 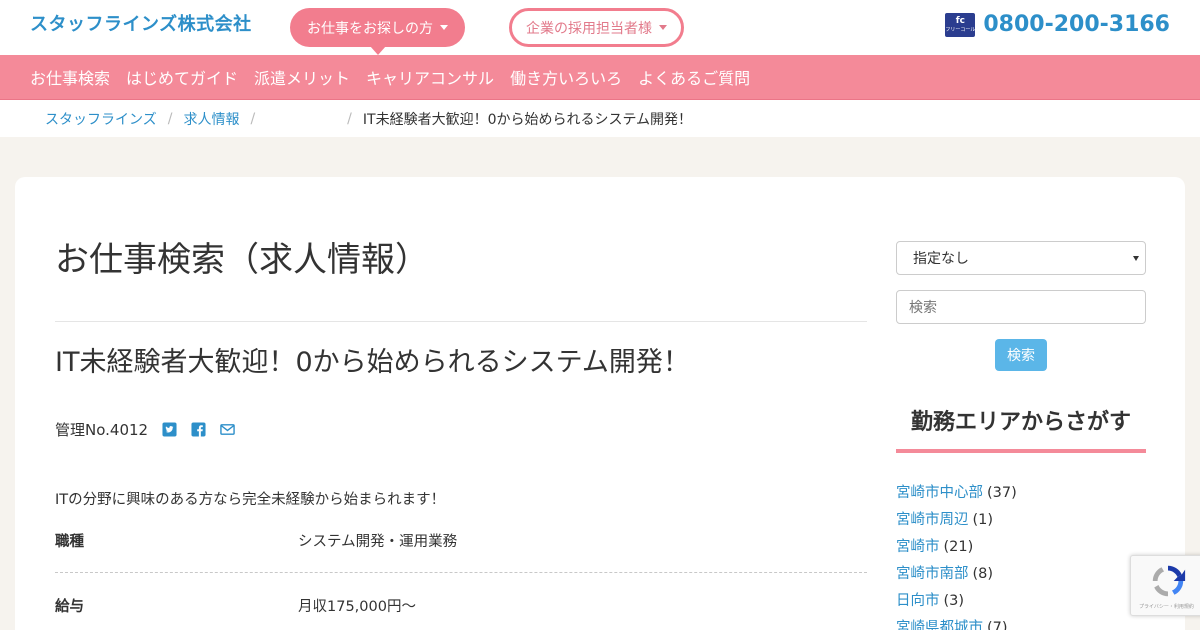 What do you see at coordinates (302, 77) in the screenshot?
I see `nav-item-merits: 派遣メリット` at bounding box center [302, 77].